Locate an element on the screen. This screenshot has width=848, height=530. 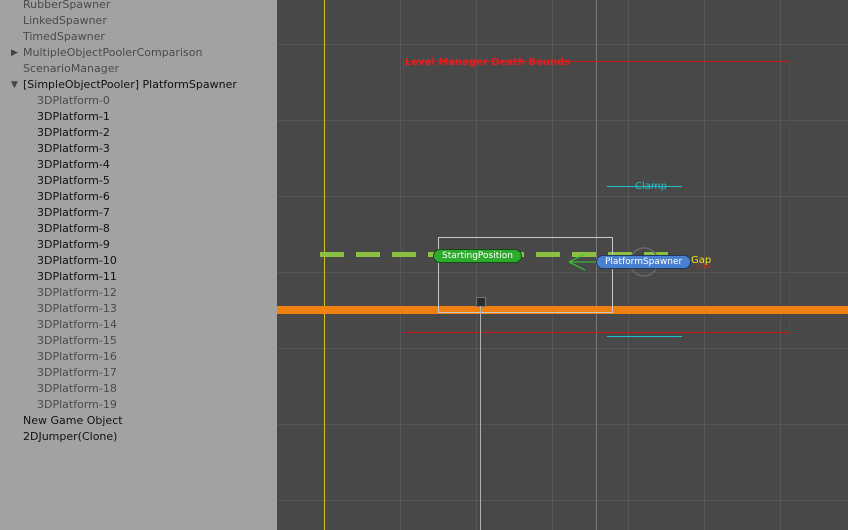
expand-arrow-down-icon: ▼ is located at coordinates (14, 85).